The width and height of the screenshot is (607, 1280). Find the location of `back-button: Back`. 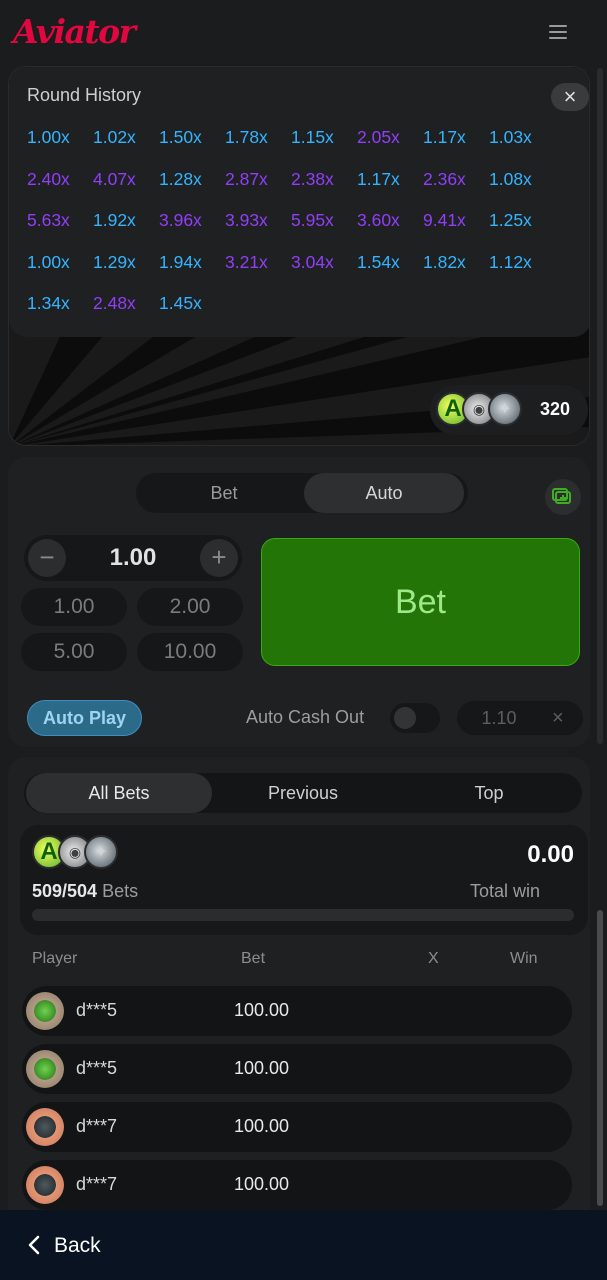

back-button: Back is located at coordinates (77, 1246).